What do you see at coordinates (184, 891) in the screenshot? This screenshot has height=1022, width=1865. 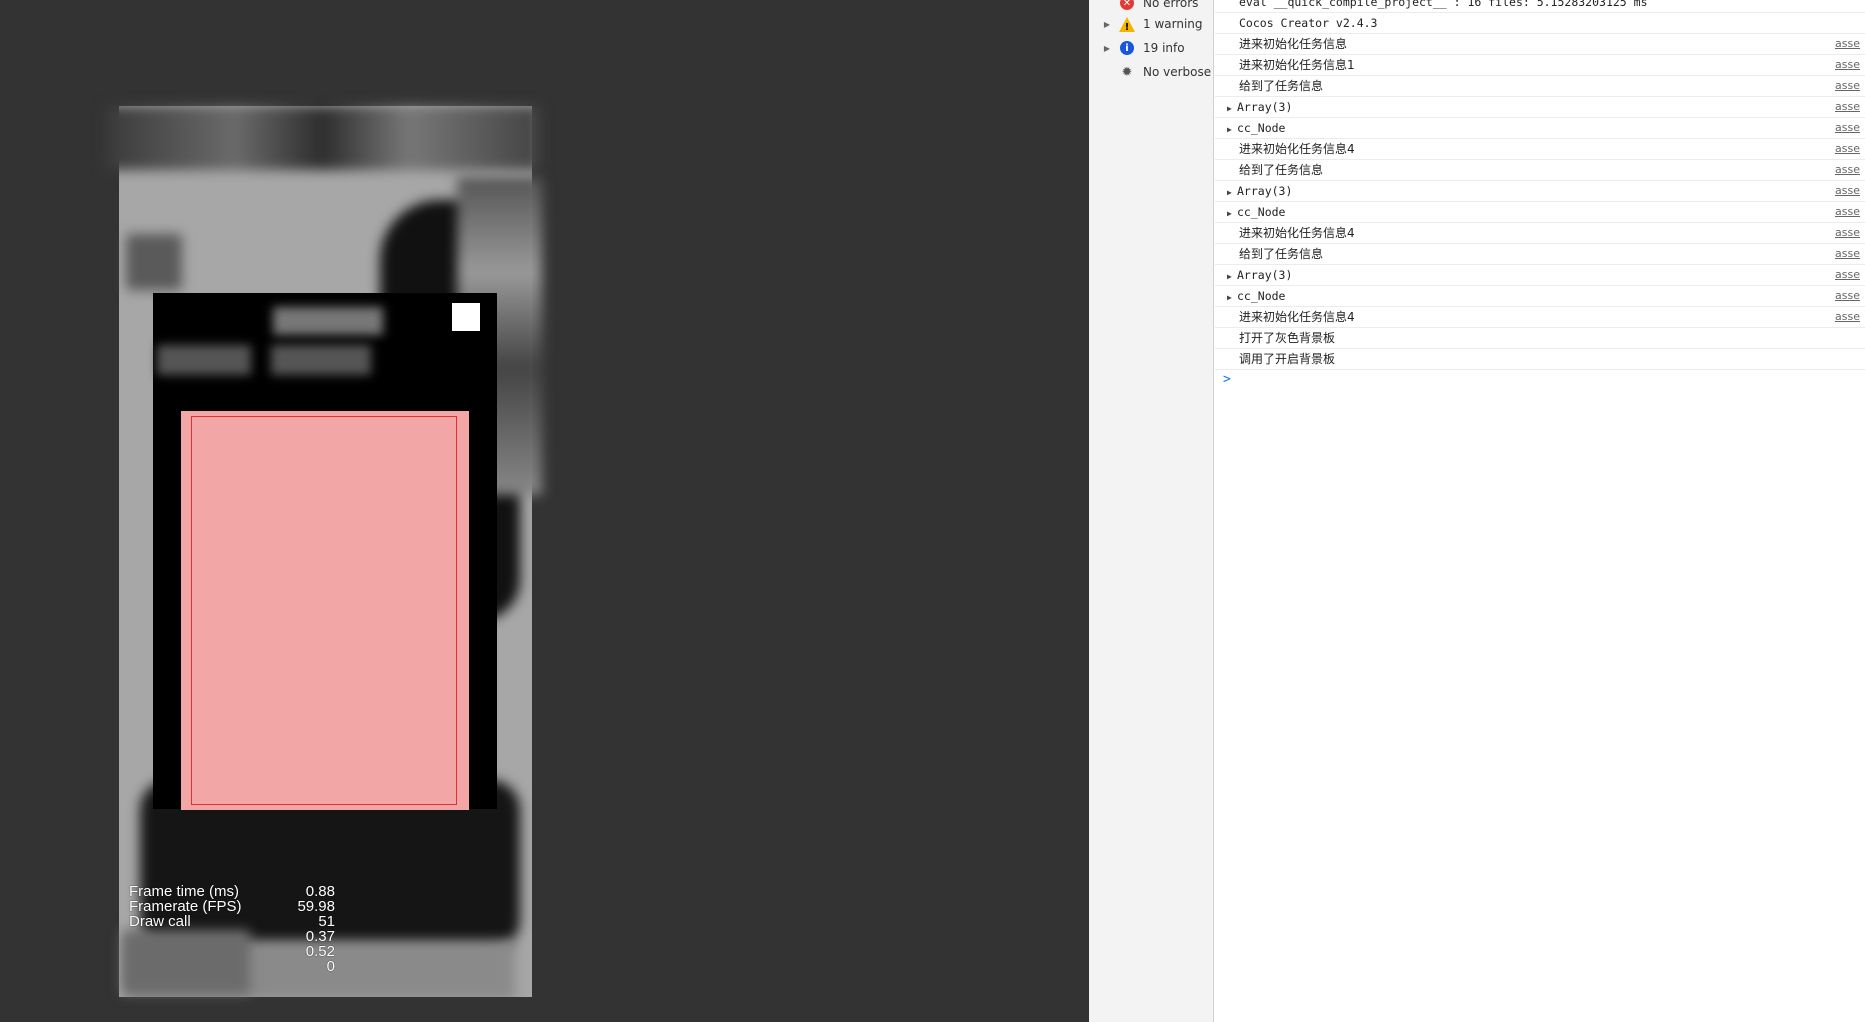 I see `stat-label: Frame time (ms)` at bounding box center [184, 891].